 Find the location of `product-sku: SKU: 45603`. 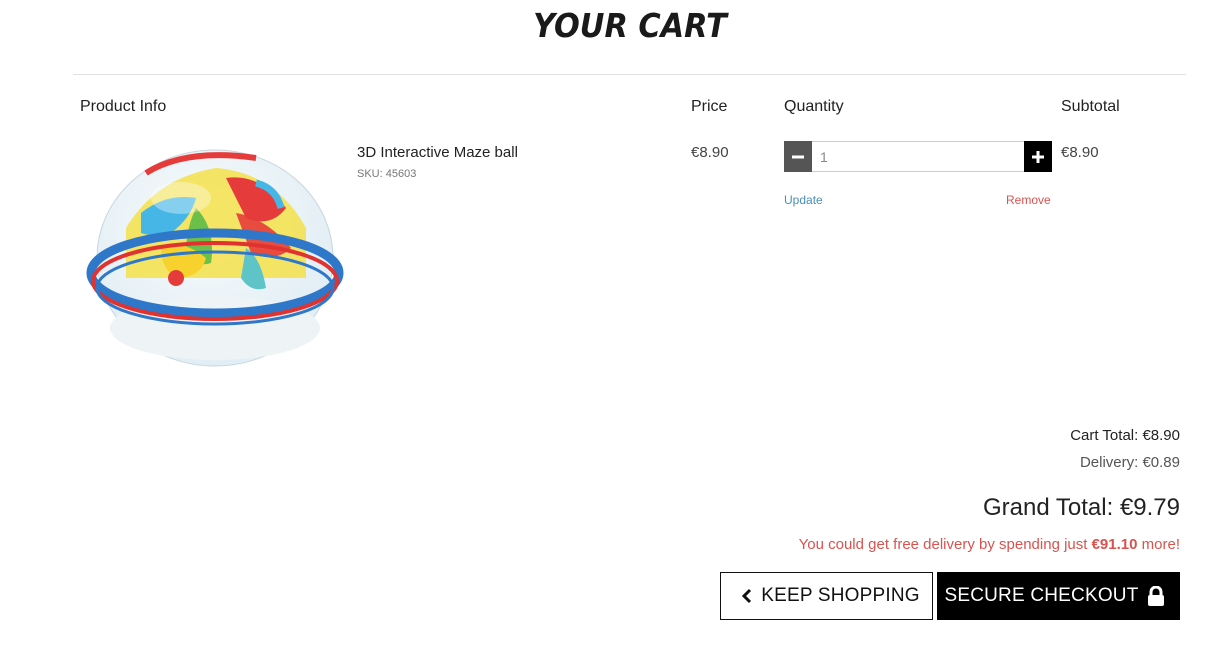

product-sku: SKU: 45603 is located at coordinates (387, 174).